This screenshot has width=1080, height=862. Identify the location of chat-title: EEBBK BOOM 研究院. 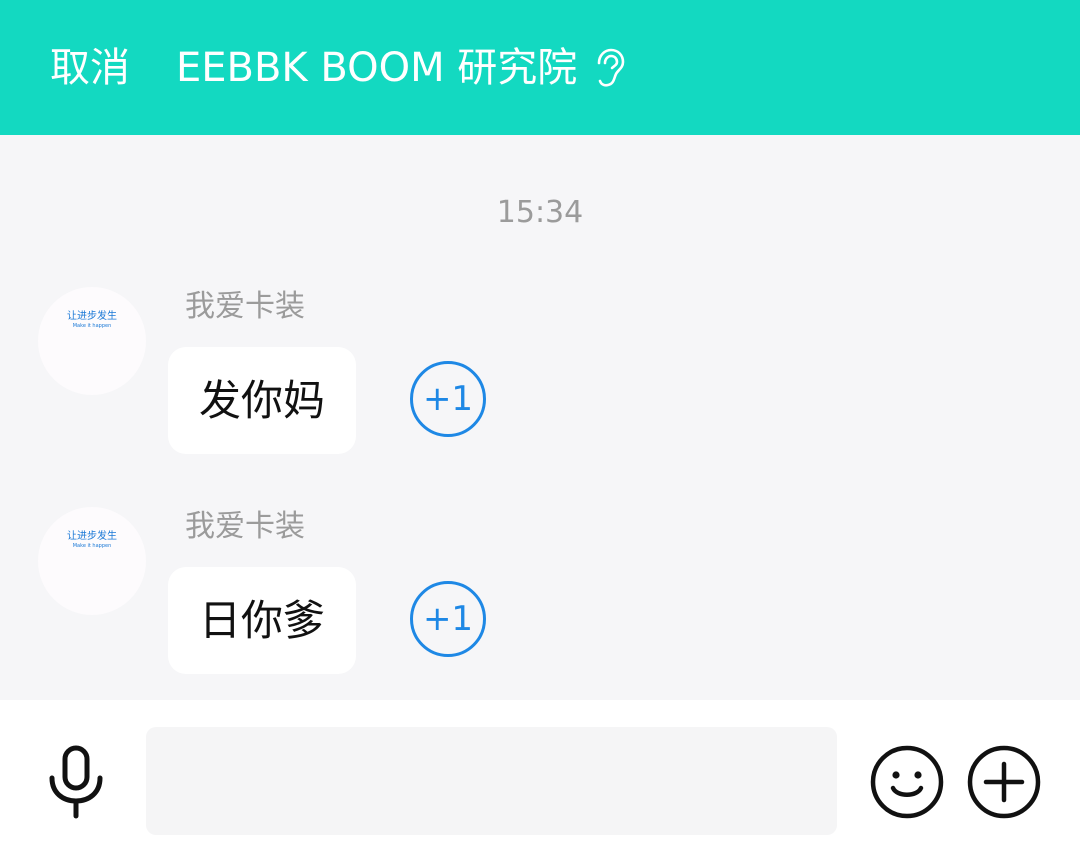
(377, 68).